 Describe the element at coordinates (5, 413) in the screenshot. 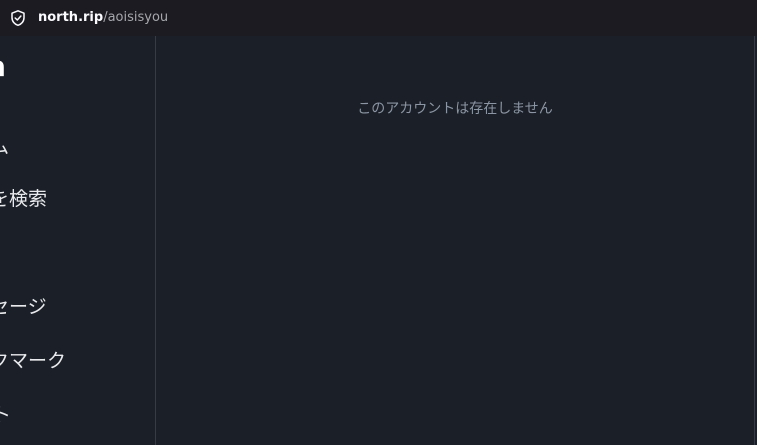

I see `sidebar-item-lists: ト` at that location.